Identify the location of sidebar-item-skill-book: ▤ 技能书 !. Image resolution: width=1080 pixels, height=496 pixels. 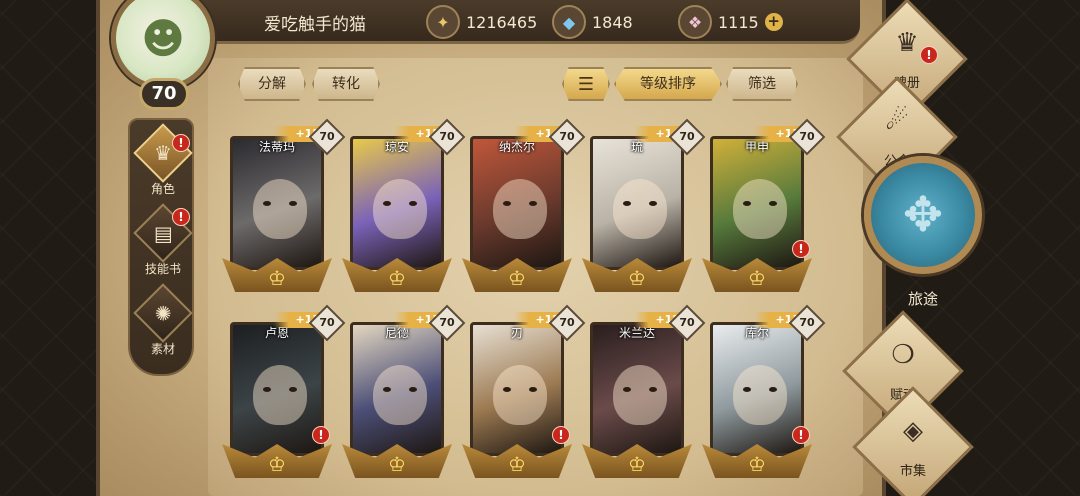
(163, 242).